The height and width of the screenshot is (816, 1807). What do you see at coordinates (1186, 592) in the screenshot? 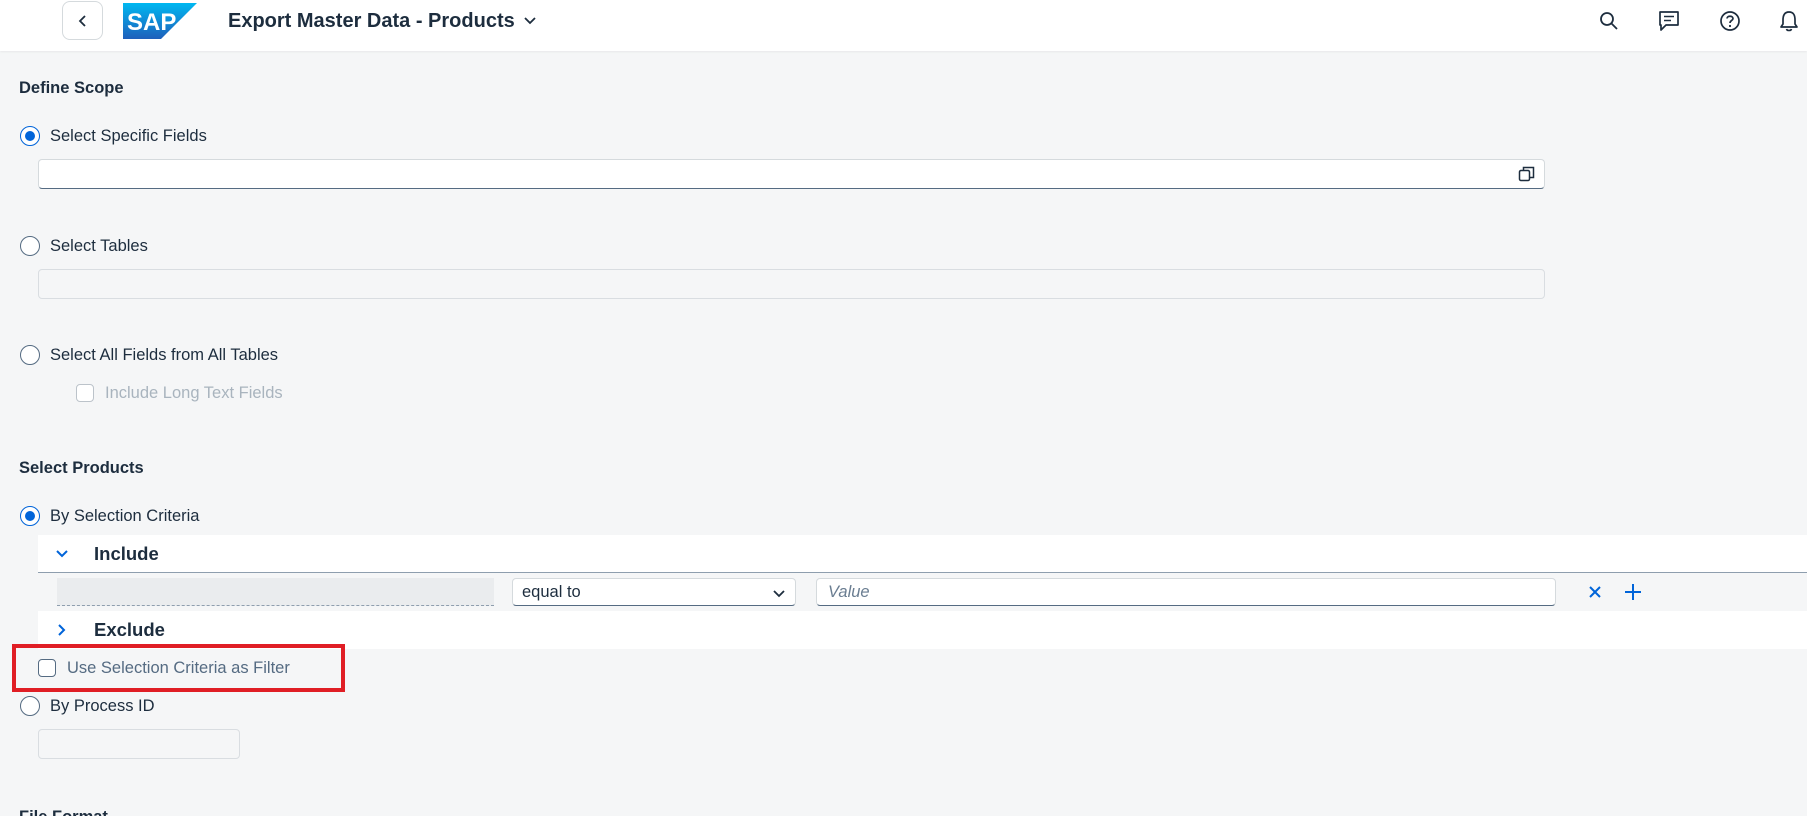
I see `value-input: Value` at bounding box center [1186, 592].